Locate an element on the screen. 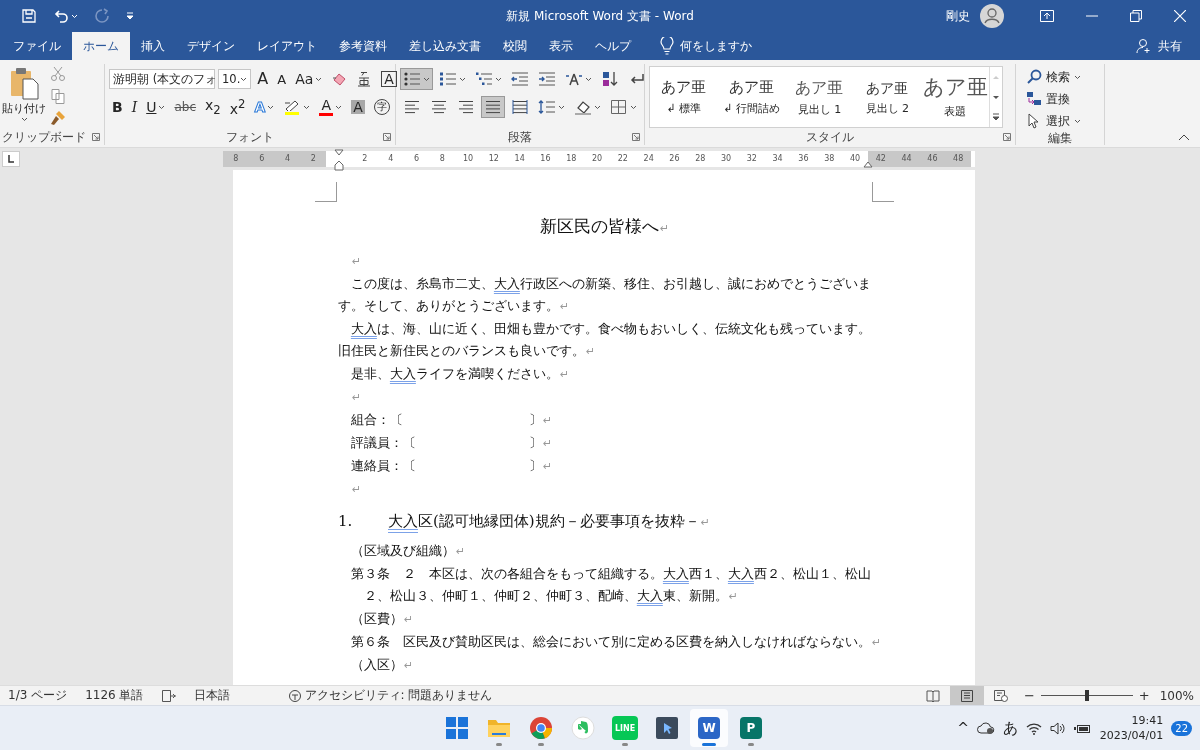 The width and height of the screenshot is (1200, 750). focus-icon is located at coordinates (168, 695).